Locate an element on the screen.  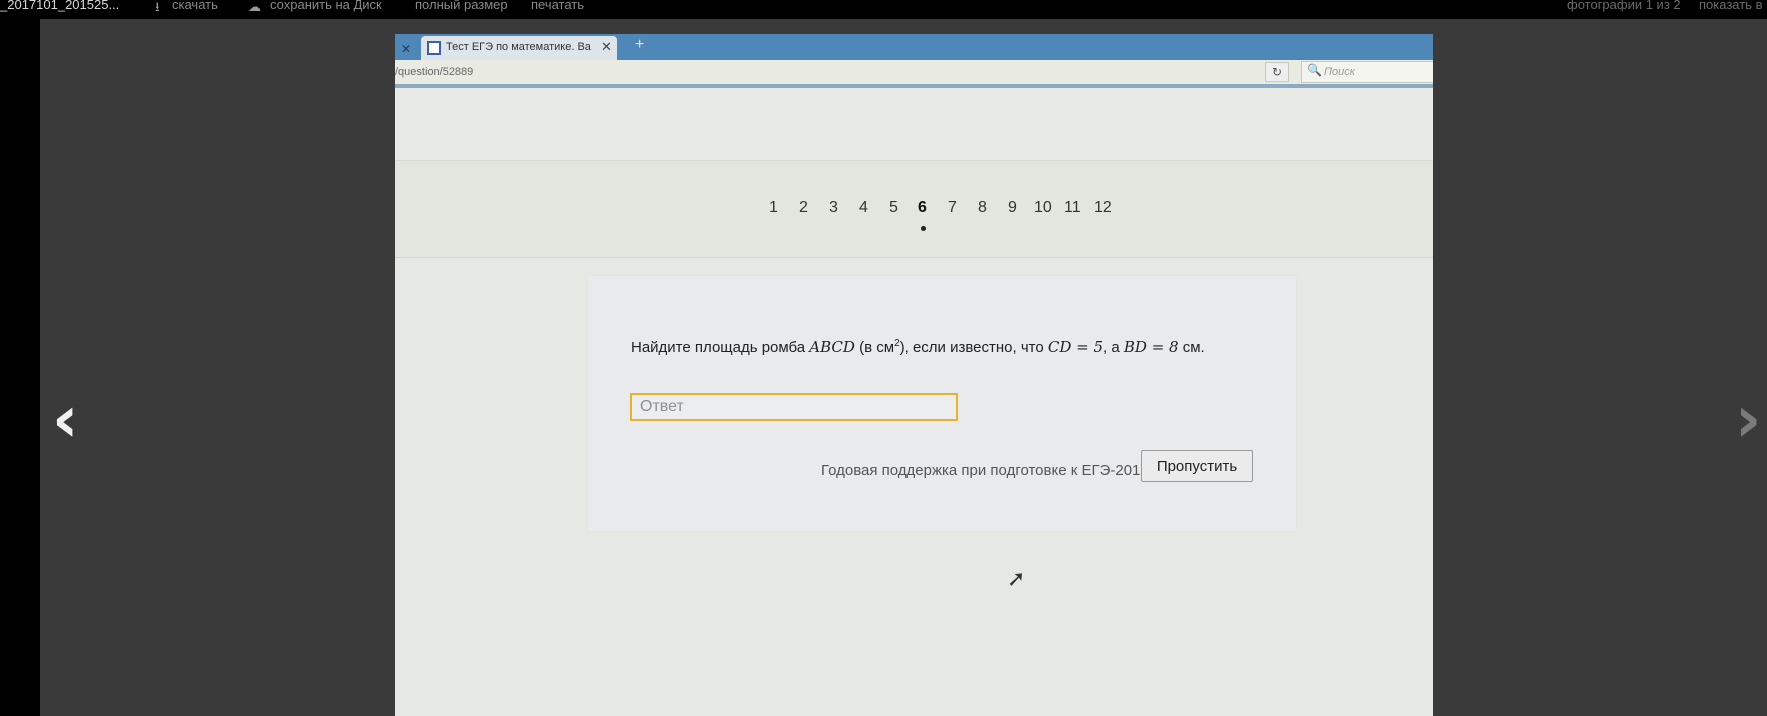
print-link: печатать is located at coordinates (557, 5).